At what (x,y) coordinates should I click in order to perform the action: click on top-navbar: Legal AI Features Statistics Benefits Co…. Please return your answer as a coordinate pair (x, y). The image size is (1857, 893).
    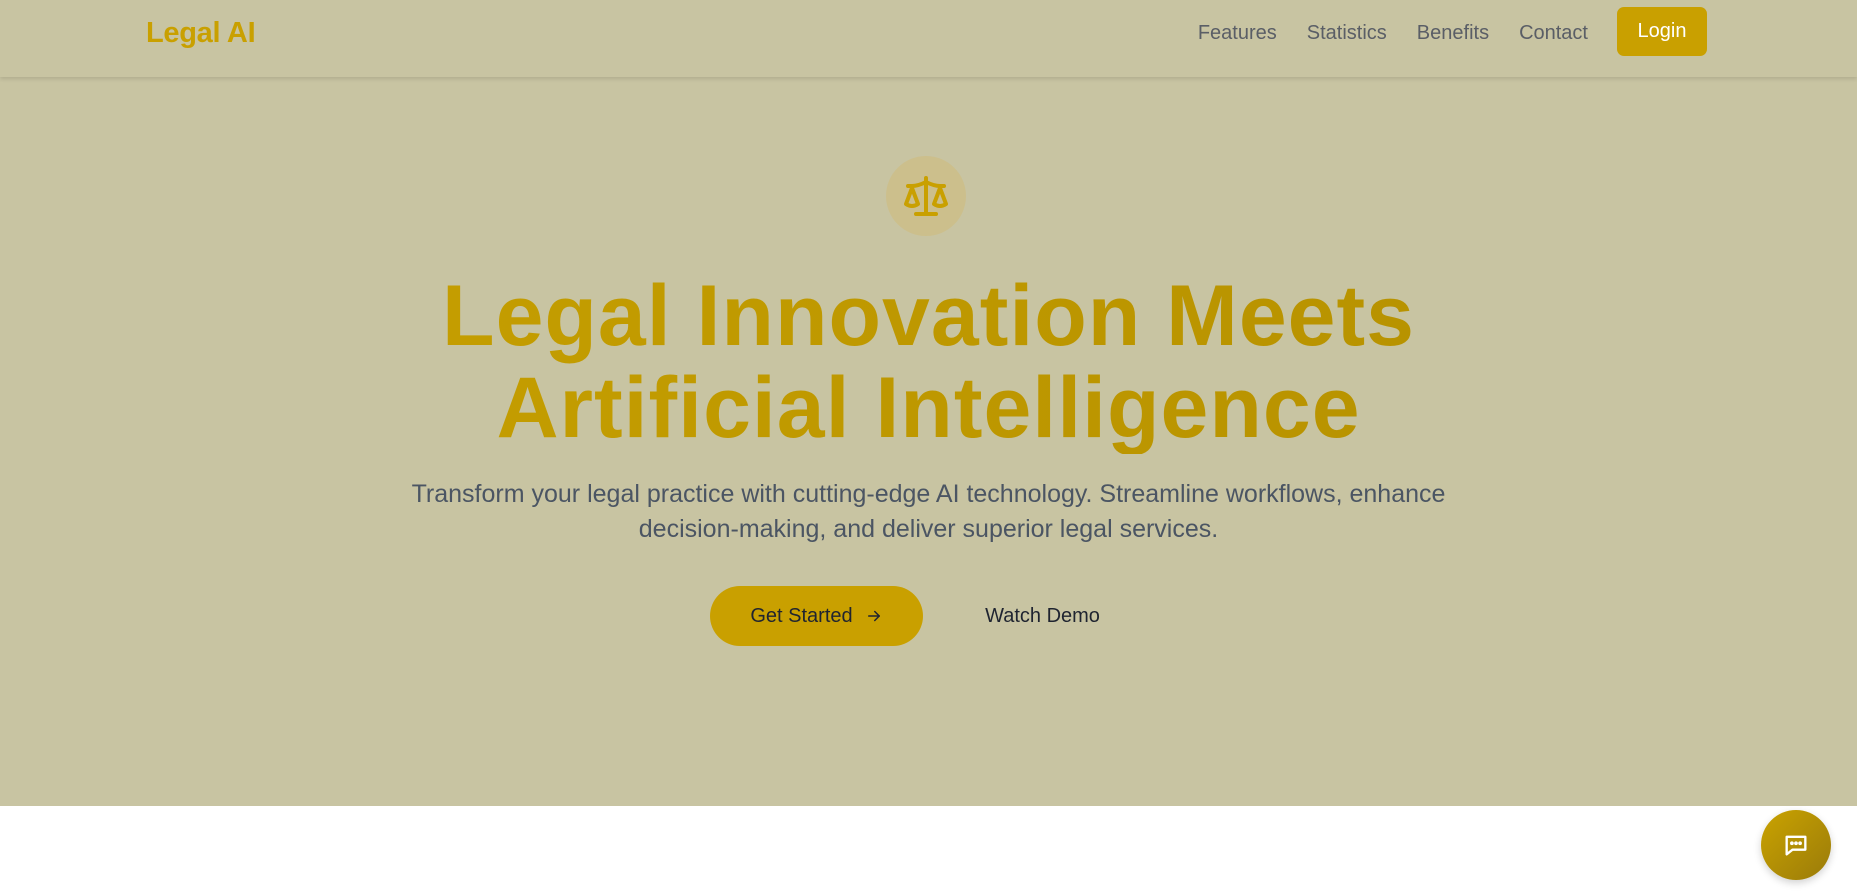
    Looking at the image, I should click on (928, 38).